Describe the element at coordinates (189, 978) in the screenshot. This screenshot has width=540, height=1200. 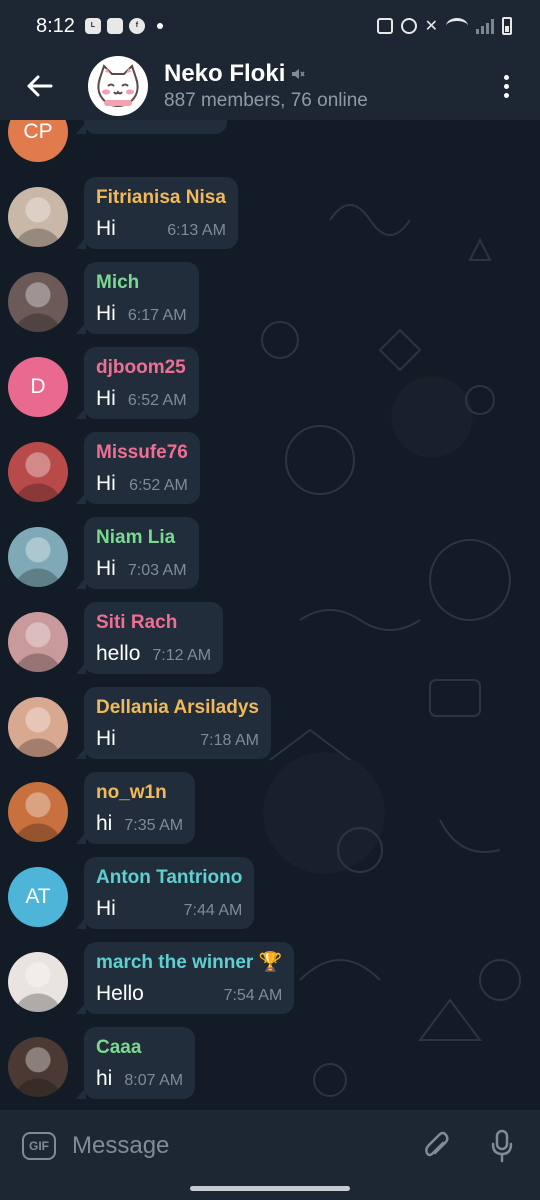
I see `message-bubble: march the winner 🏆 Hello 7:54 AM` at that location.